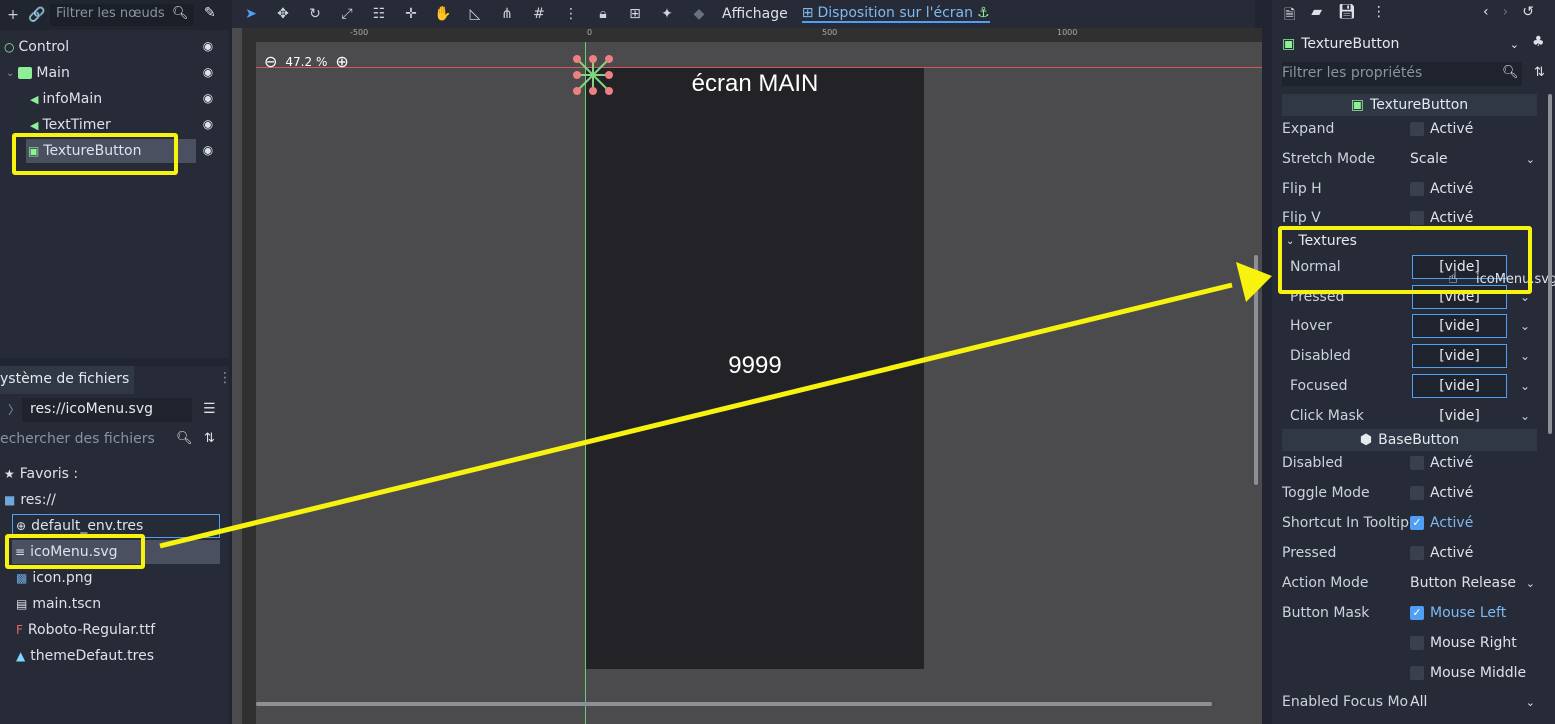 Image resolution: width=1555 pixels, height=724 pixels. What do you see at coordinates (1402, 74) in the screenshot?
I see `property-filter-input: Filtrer les propriétés` at bounding box center [1402, 74].